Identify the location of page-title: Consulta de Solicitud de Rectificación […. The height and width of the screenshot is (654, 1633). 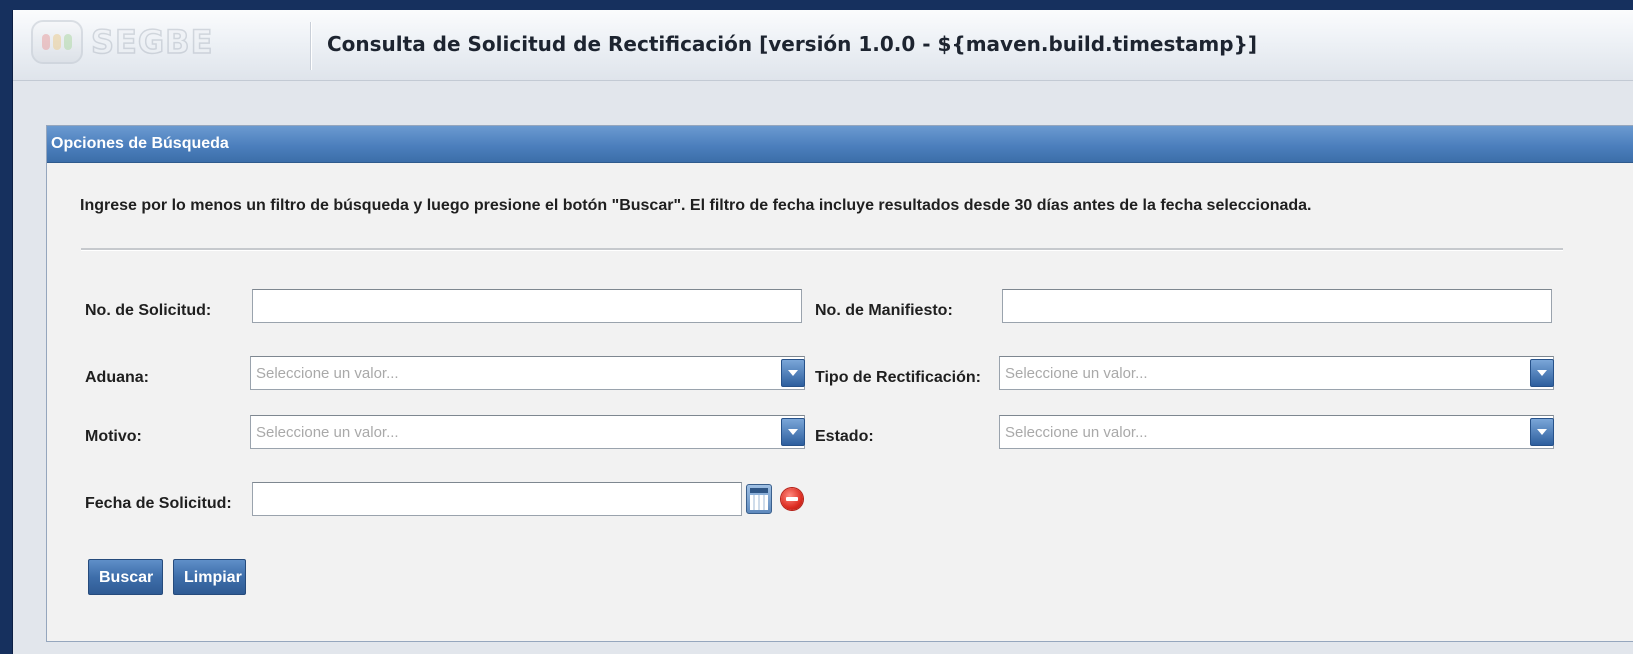
(792, 44).